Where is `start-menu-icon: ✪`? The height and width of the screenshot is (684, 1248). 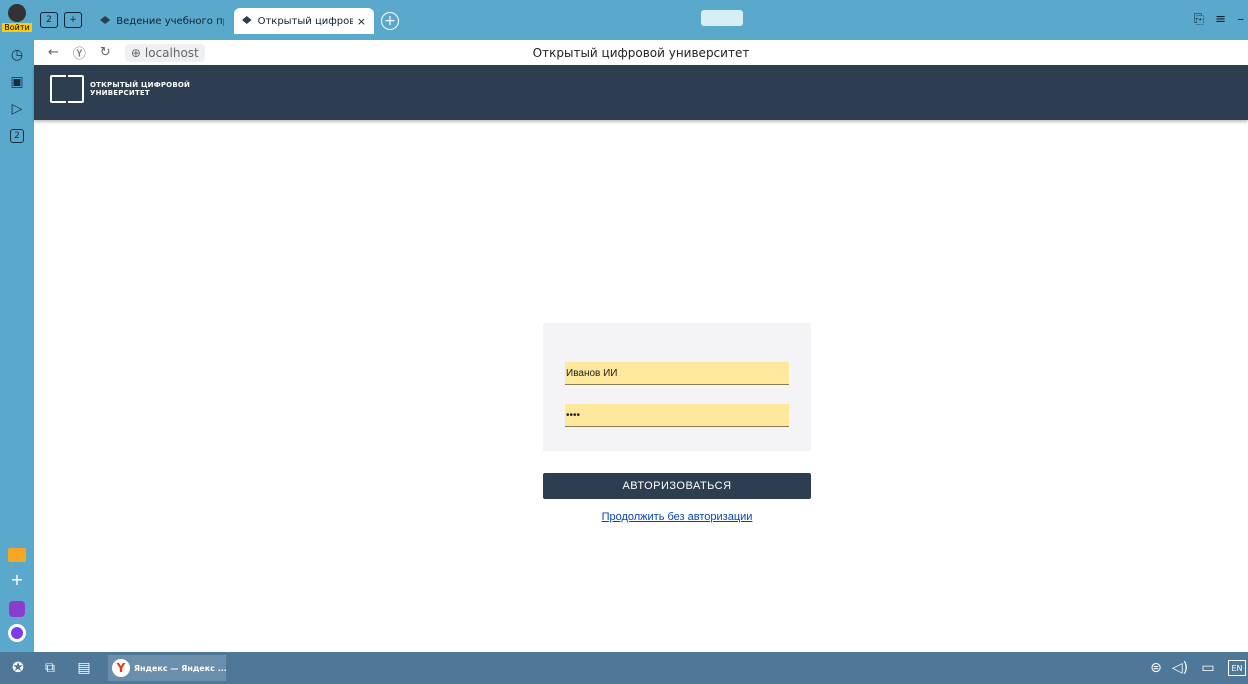
start-menu-icon: ✪ is located at coordinates (18, 668).